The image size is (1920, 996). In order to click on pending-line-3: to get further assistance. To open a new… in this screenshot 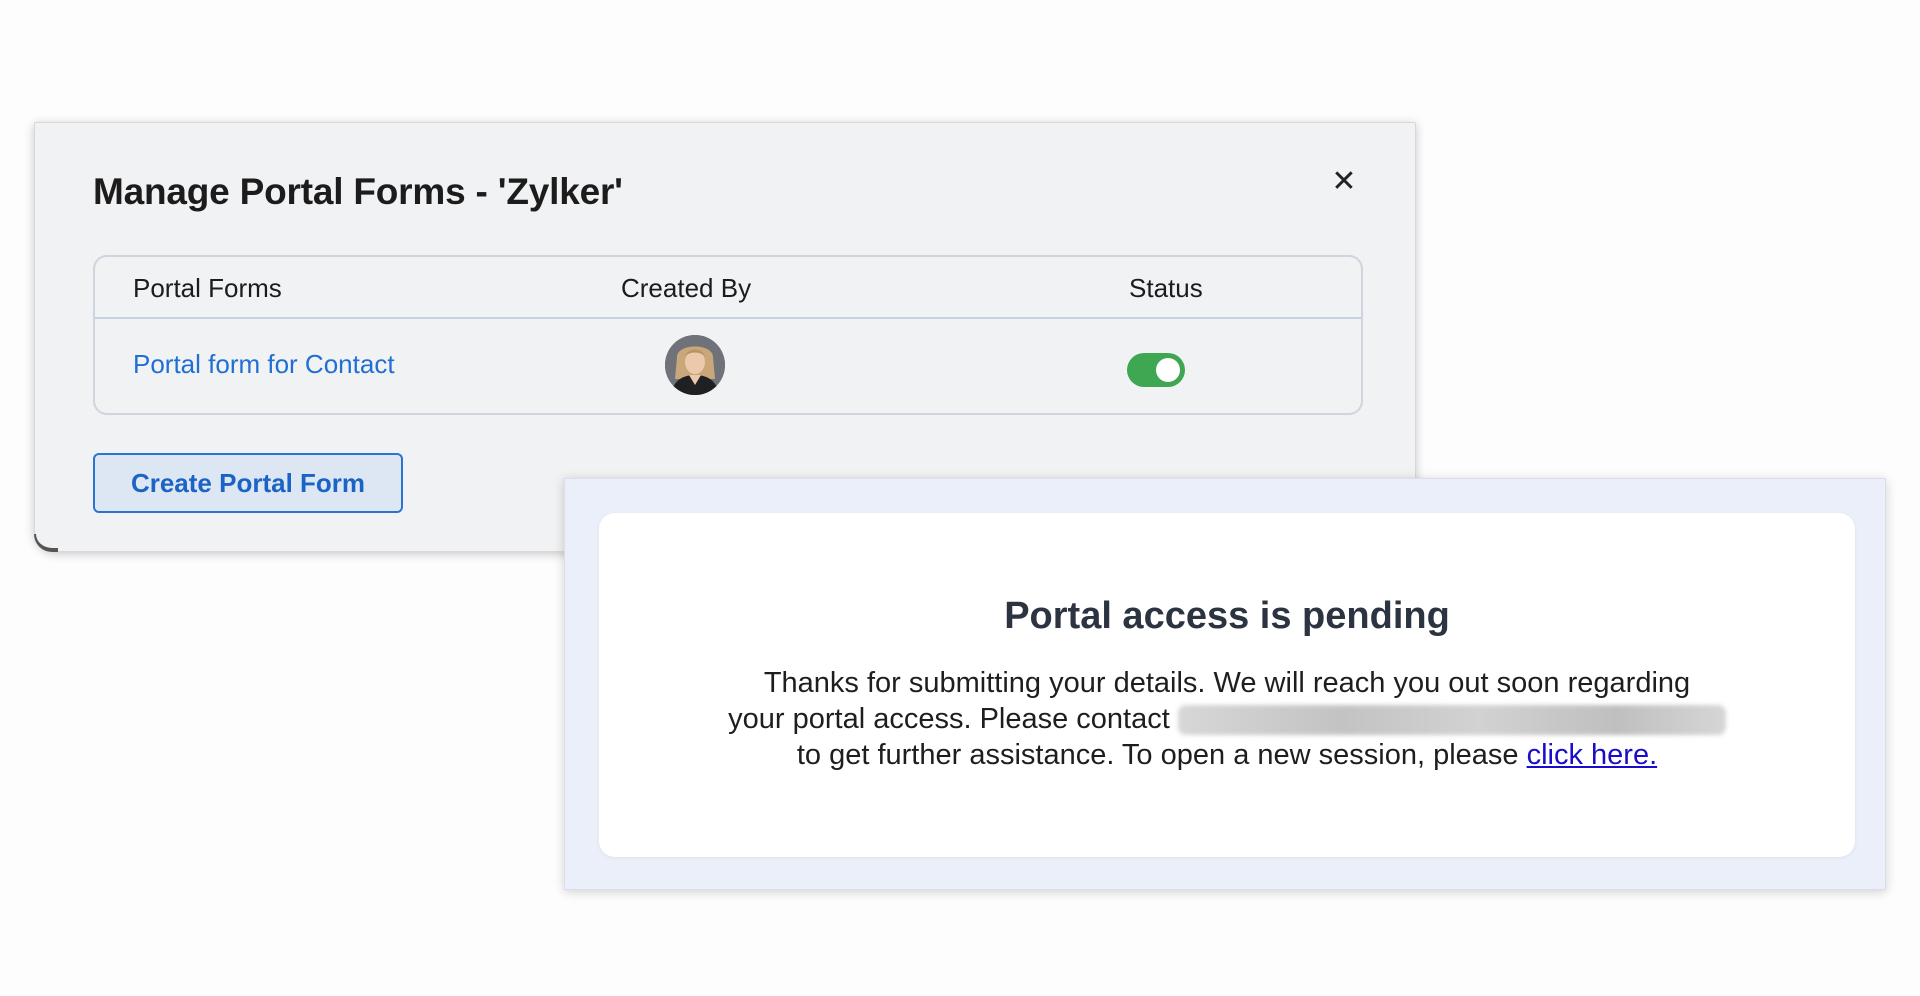, I will do `click(1227, 755)`.